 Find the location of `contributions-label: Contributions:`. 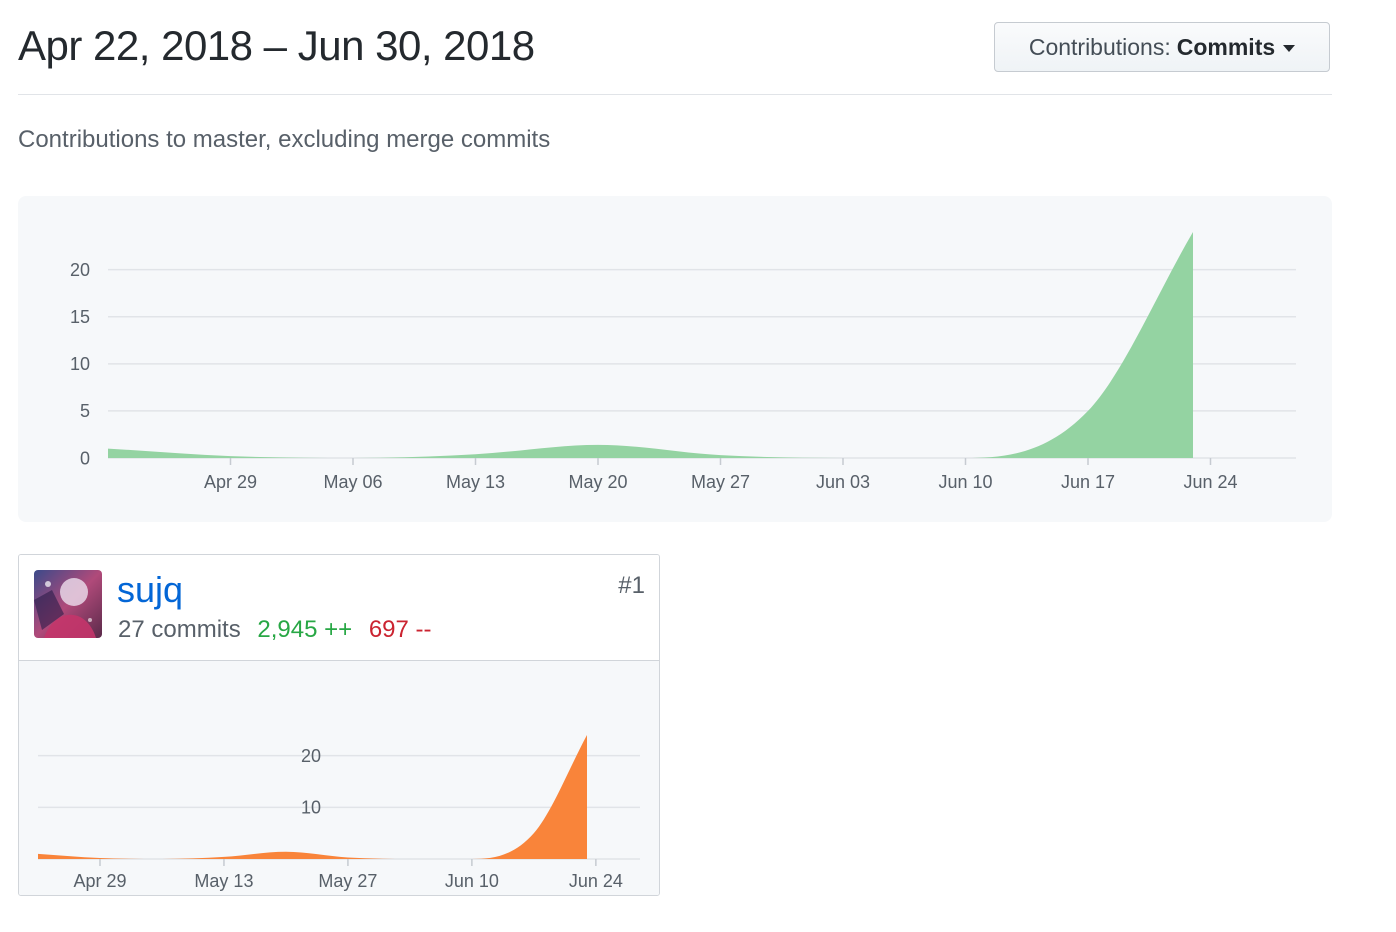

contributions-label: Contributions: is located at coordinates (1099, 46).